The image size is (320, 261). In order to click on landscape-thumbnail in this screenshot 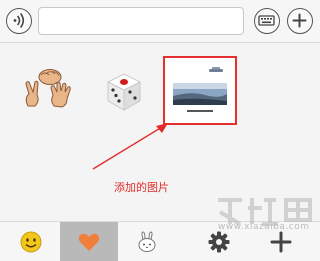, I will do `click(200, 90)`.